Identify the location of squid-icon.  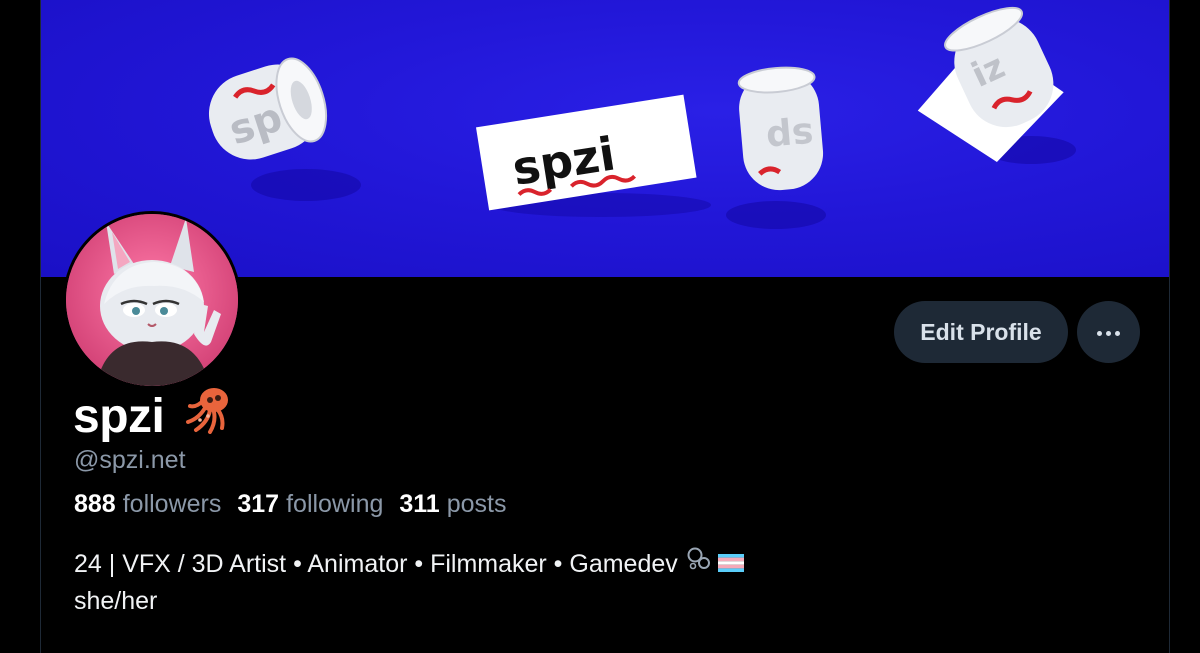
(206, 416).